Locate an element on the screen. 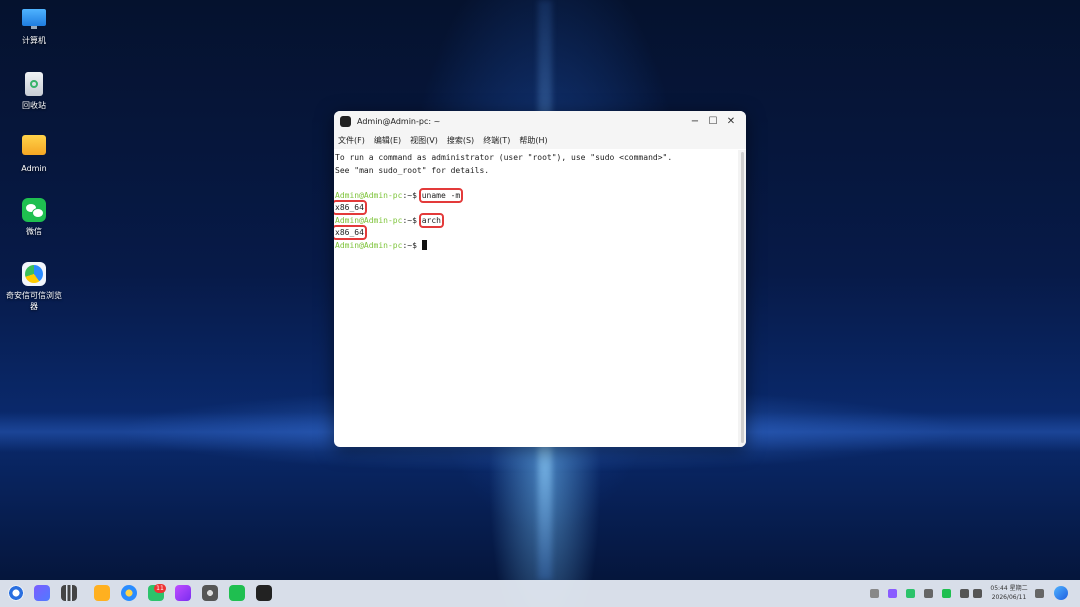  tray-wechat-icon is located at coordinates (946, 593).